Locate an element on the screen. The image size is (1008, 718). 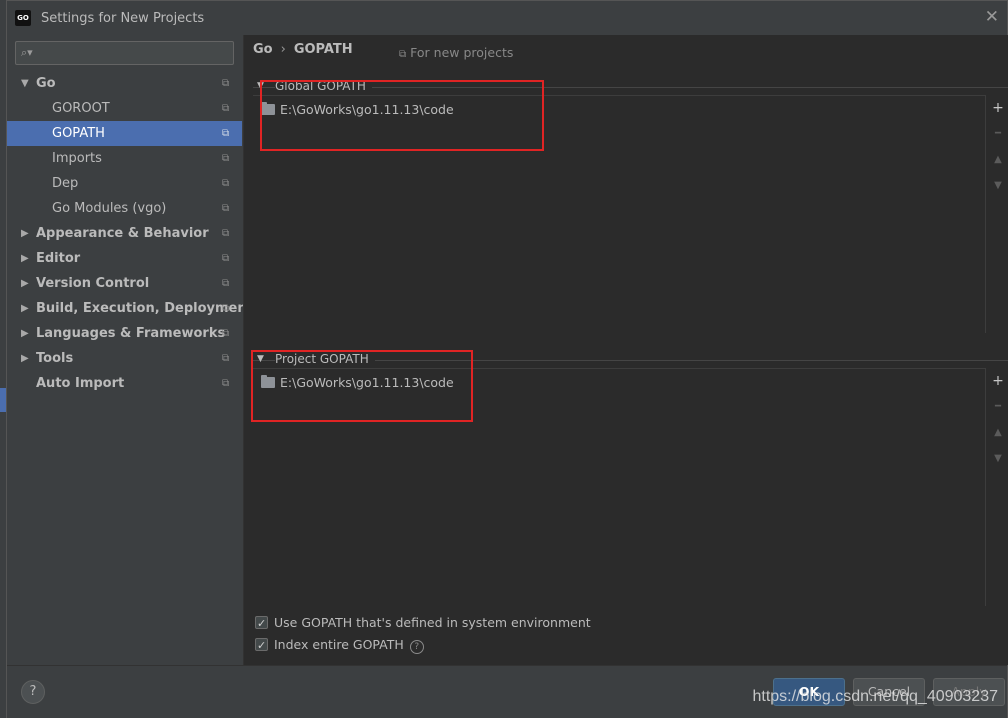
sidebar-item: ▶ Tools ⧉ is located at coordinates (124, 358).